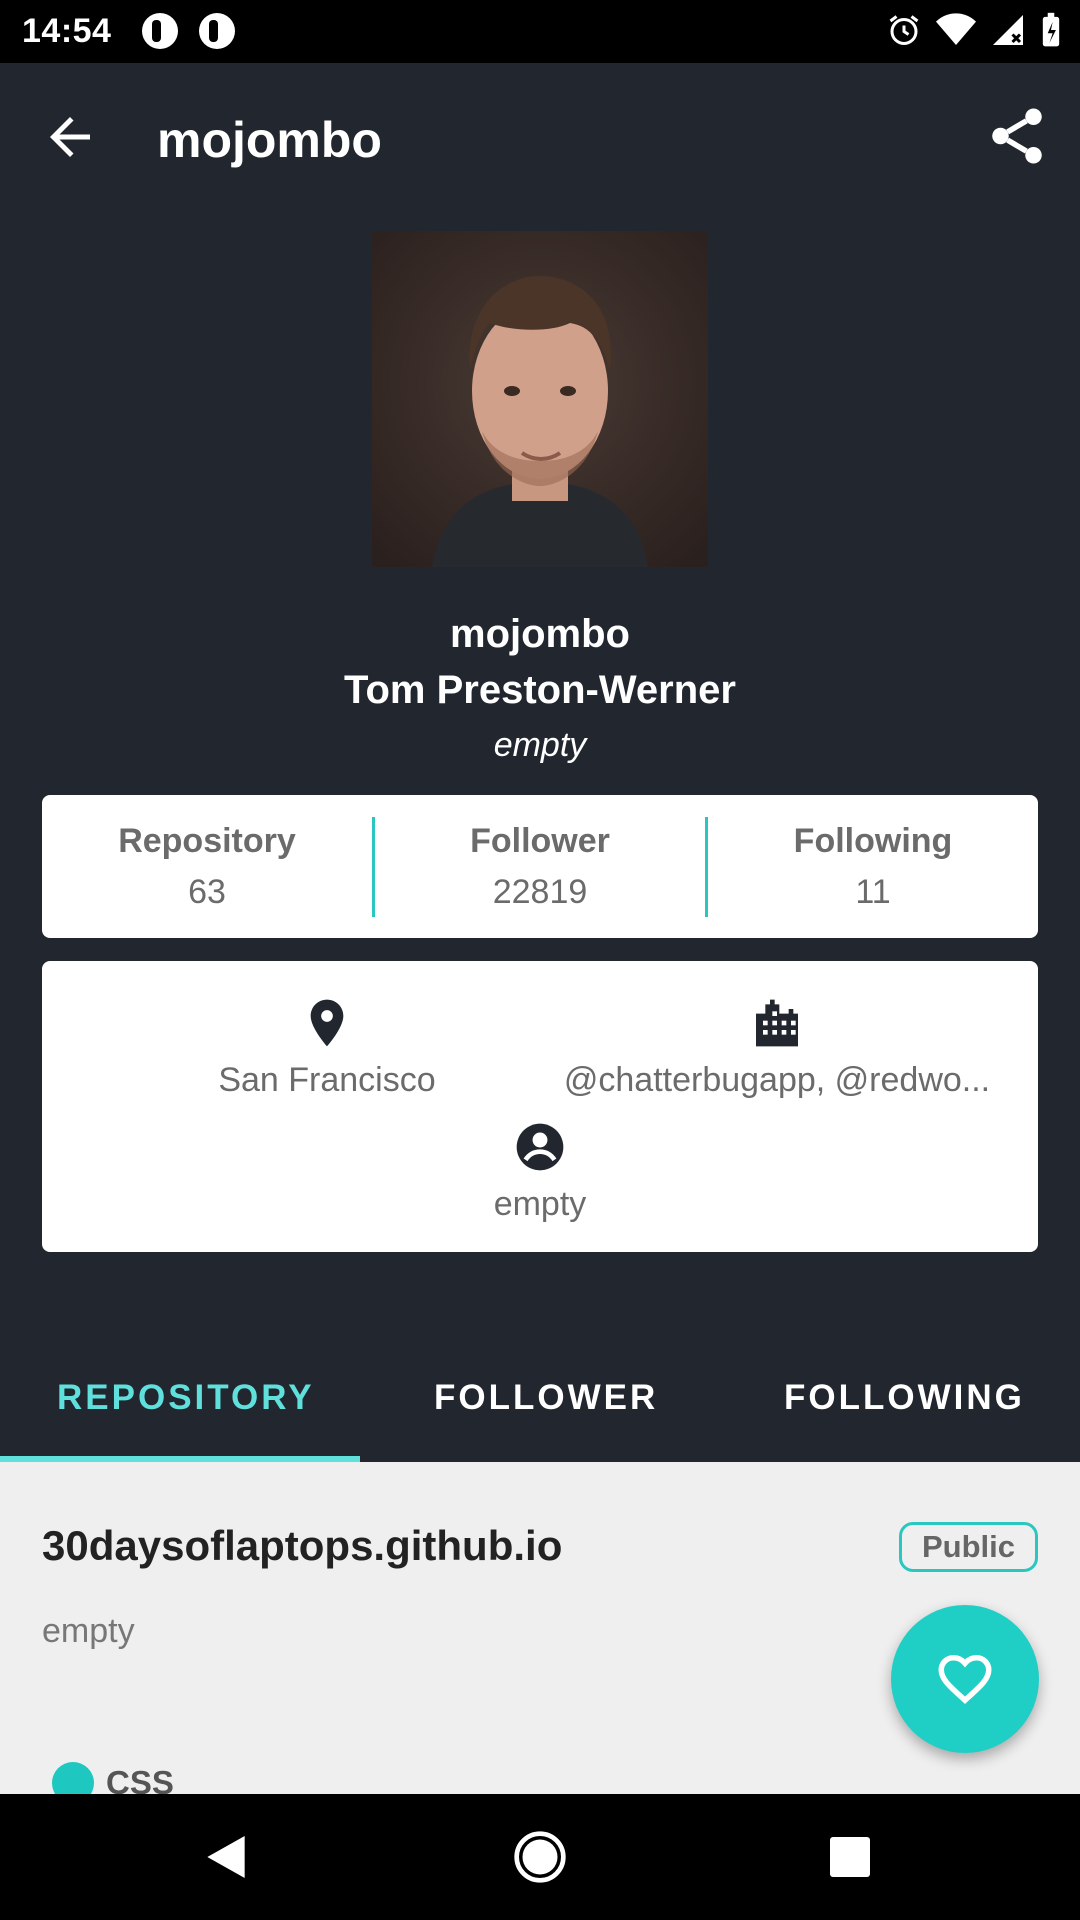 This screenshot has height=1920, width=1080. Describe the element at coordinates (88, 1631) in the screenshot. I see `repo-description: empty` at that location.